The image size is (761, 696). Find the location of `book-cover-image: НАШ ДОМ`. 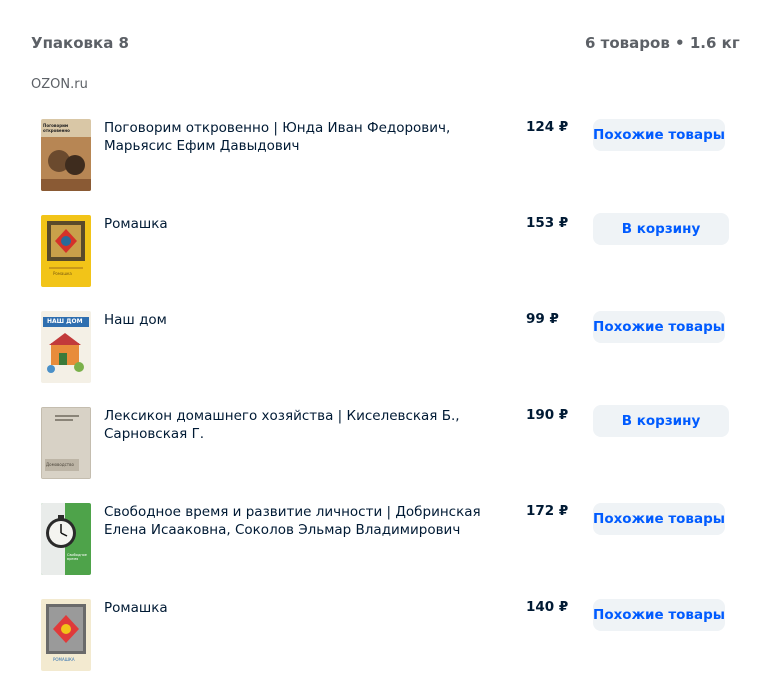

book-cover-image: НАШ ДОМ is located at coordinates (66, 347).